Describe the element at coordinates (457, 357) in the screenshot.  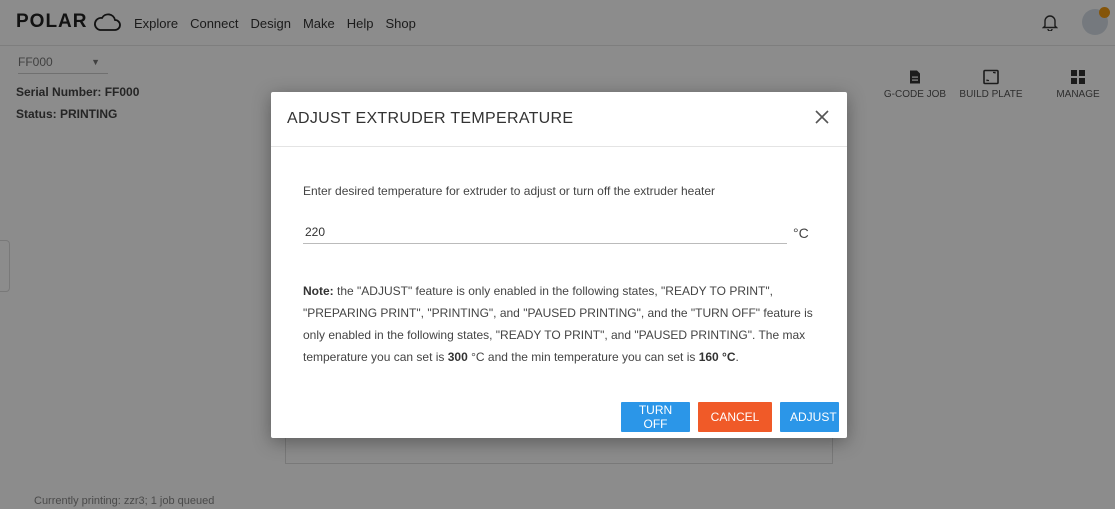
I see `note-max-temp: 300` at that location.